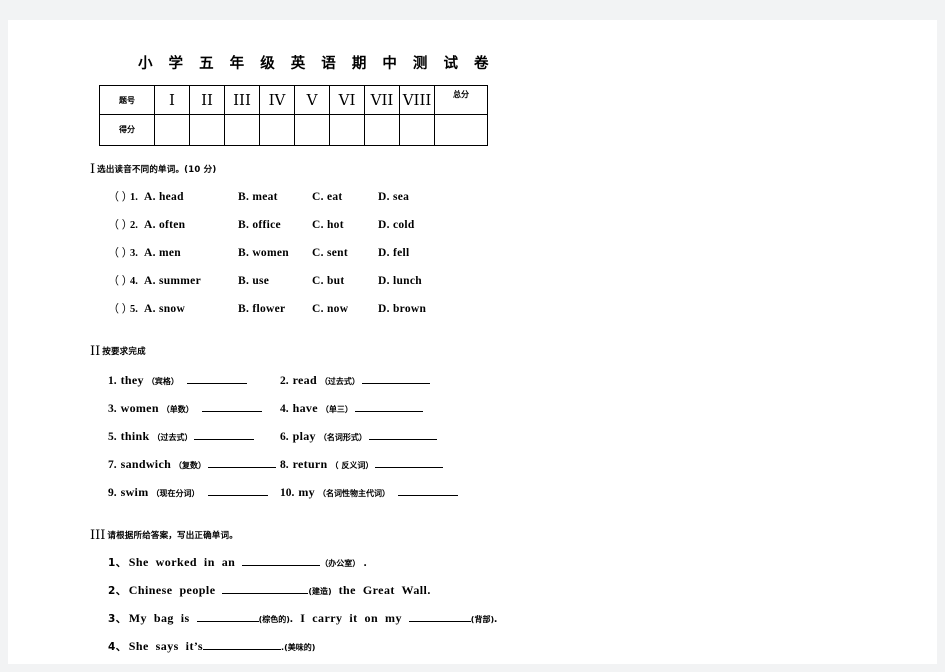  What do you see at coordinates (172, 100) in the screenshot?
I see `table-cell-q1: I` at bounding box center [172, 100].